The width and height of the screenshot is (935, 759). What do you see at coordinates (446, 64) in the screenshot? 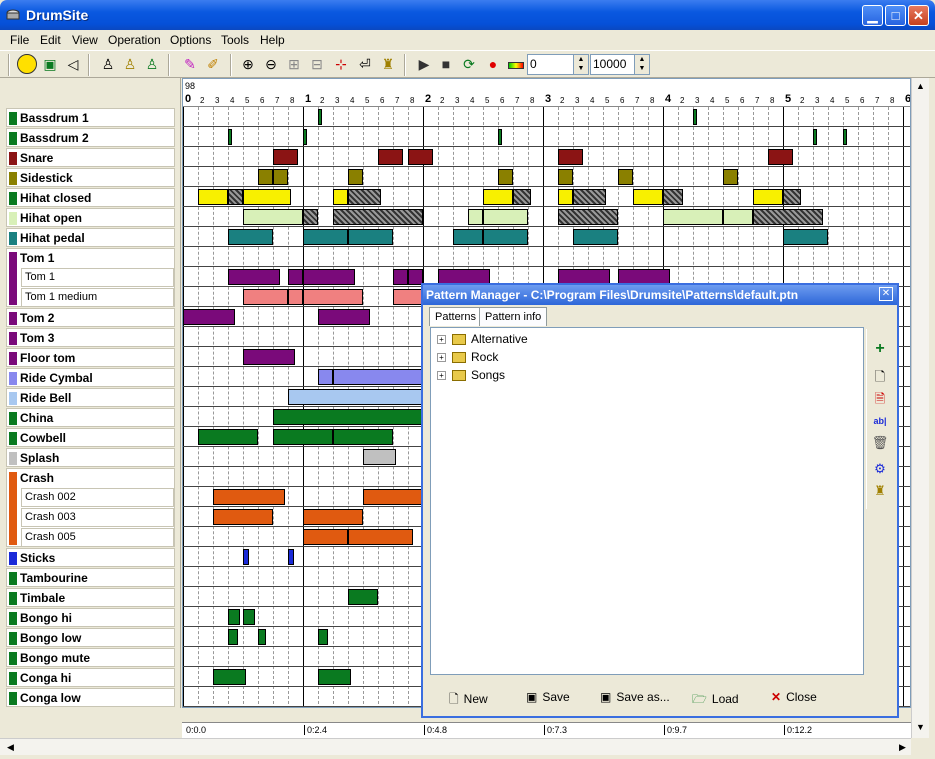
I see `stop-icon: ■` at bounding box center [446, 64].